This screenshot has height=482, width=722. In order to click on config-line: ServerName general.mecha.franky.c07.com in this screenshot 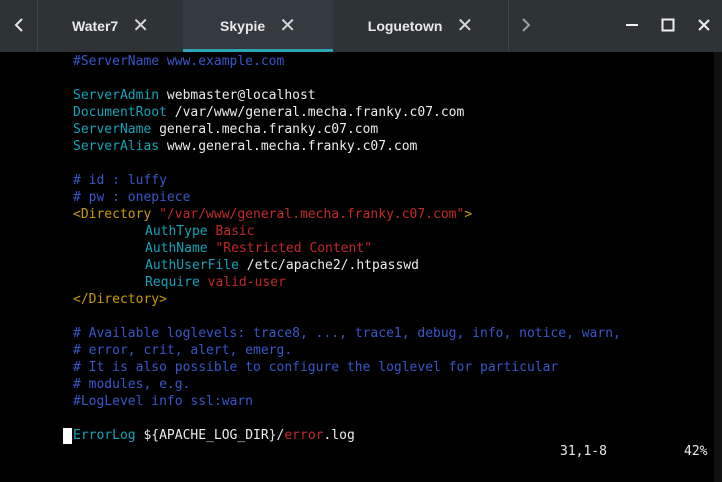, I will do `click(225, 129)`.